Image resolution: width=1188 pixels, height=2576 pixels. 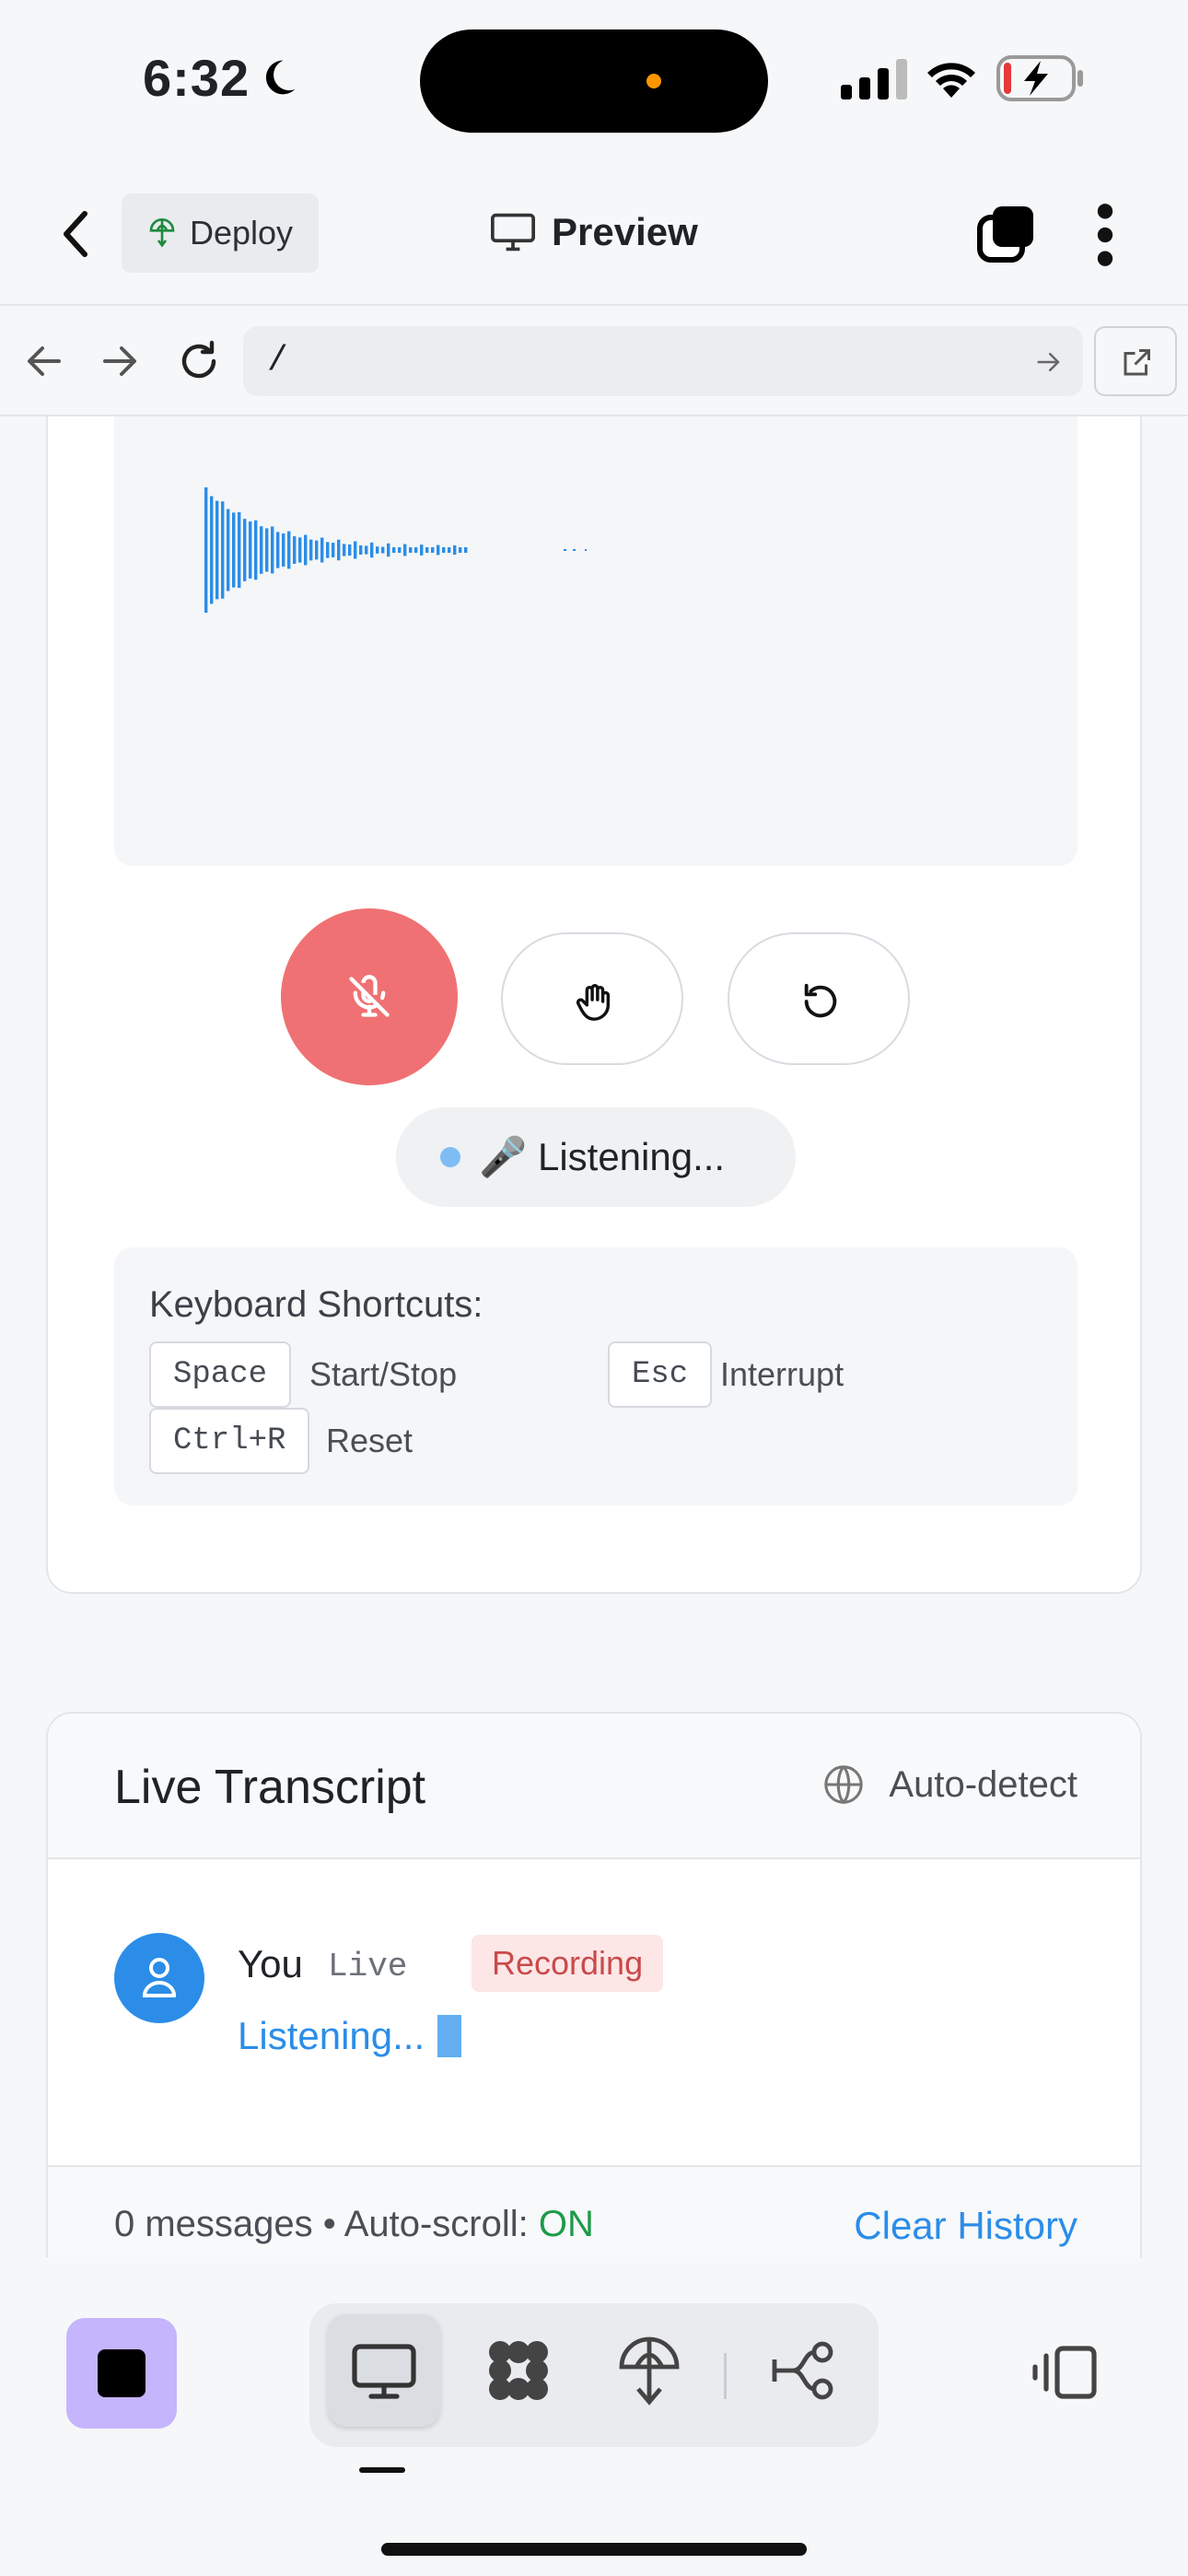 I want to click on shortcut-key: Space, so click(x=220, y=1374).